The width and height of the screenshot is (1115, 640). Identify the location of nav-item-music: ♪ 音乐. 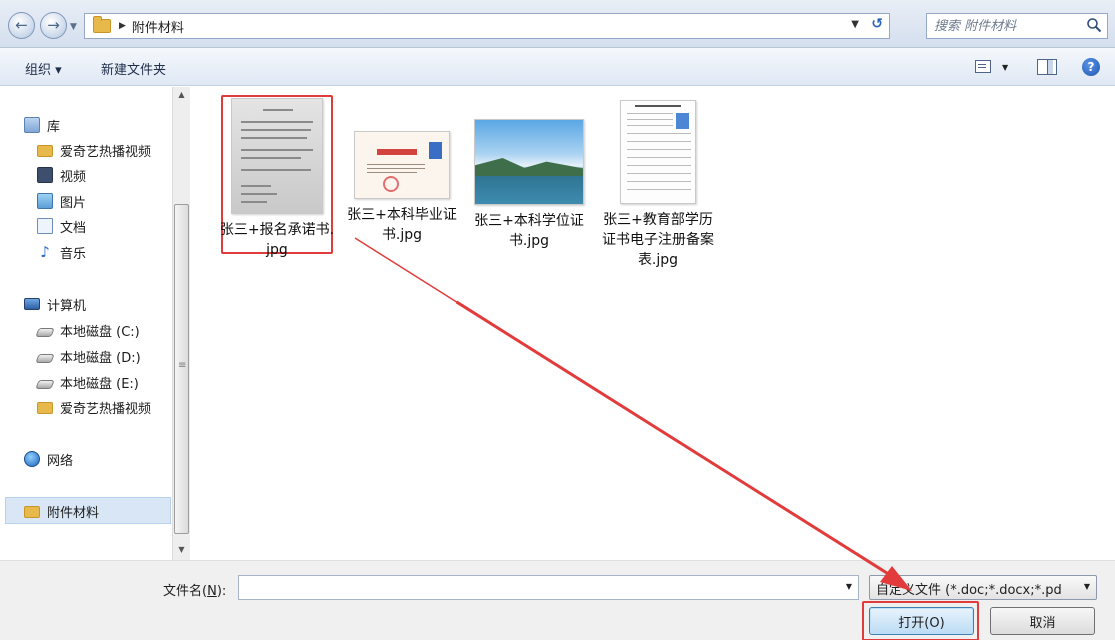
(61, 252).